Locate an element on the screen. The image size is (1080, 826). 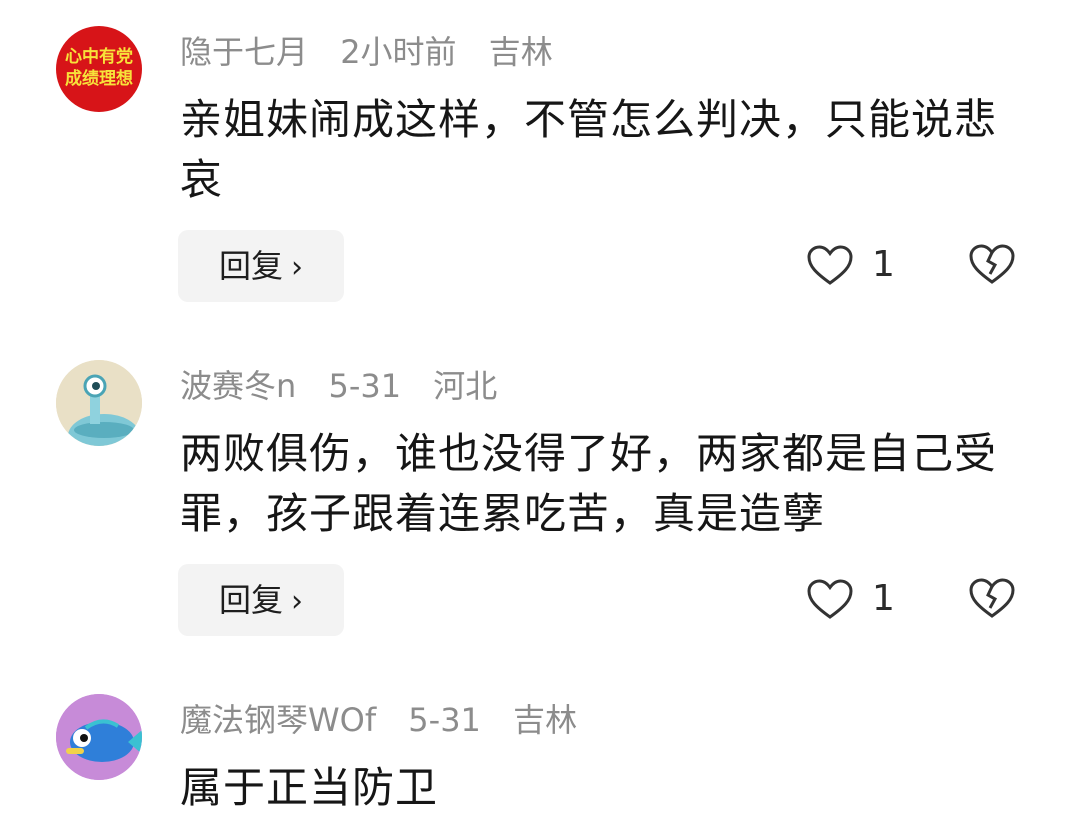
comment-meta: 隐于七月 2小时前 吉林 is located at coordinates (377, 52).